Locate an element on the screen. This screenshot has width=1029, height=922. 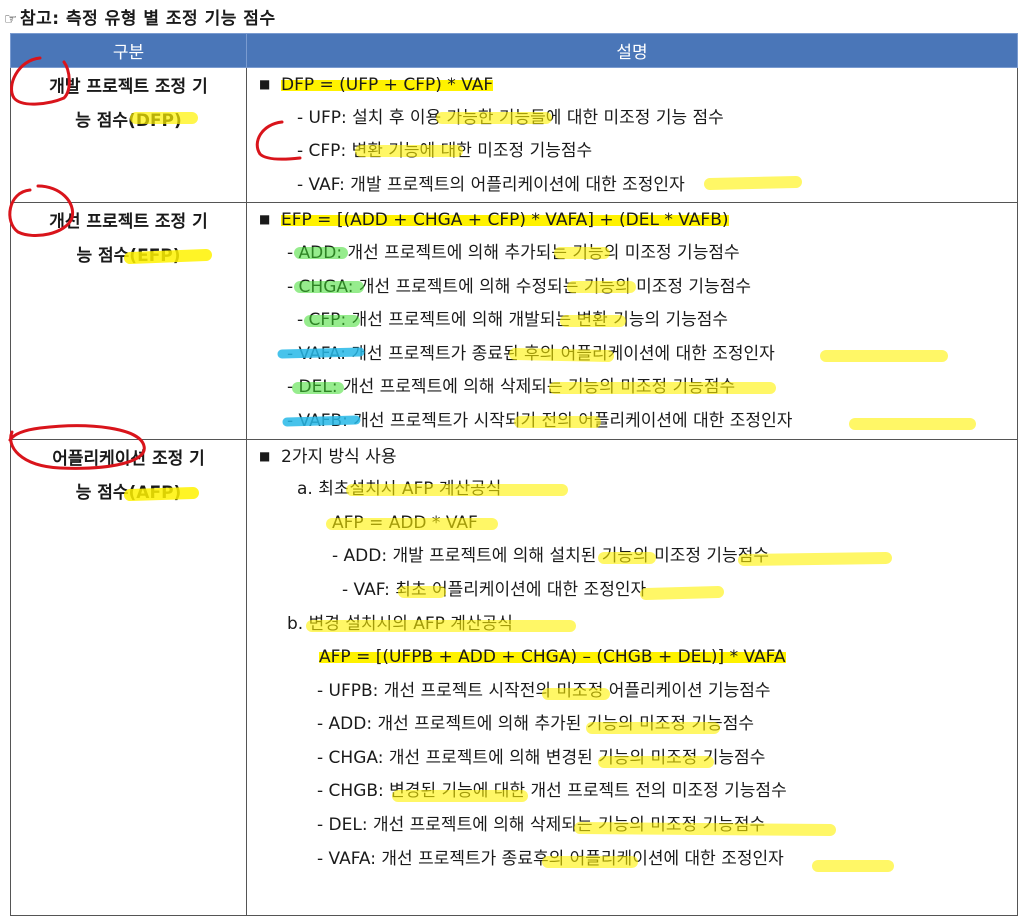
desc-line: a. 최초설치시 AFP 계산공식 is located at coordinates (399, 489).